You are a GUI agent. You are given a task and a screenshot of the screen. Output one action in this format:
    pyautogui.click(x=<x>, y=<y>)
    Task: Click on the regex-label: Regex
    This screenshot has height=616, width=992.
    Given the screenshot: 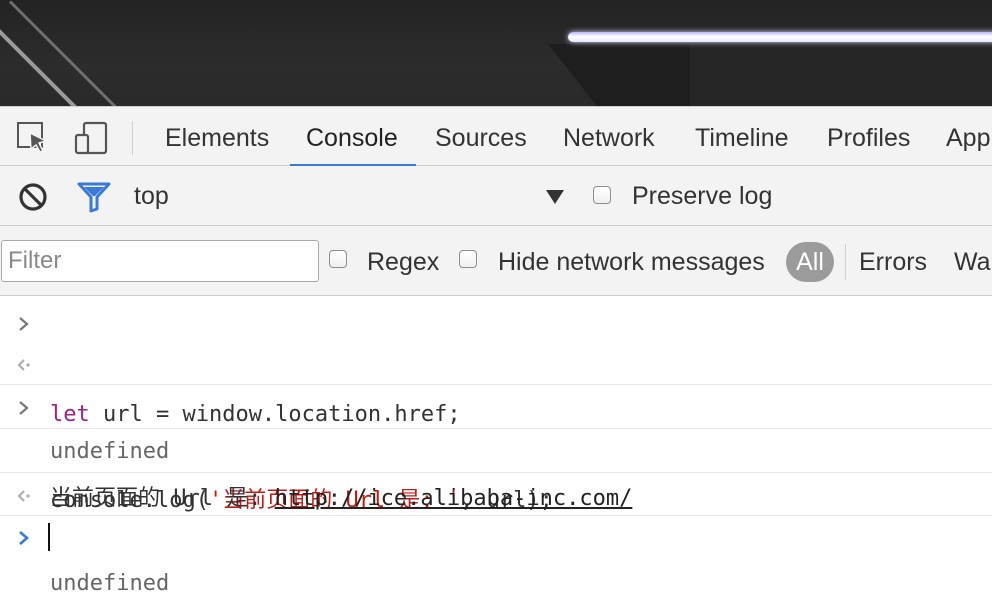 What is the action you would take?
    pyautogui.click(x=403, y=262)
    